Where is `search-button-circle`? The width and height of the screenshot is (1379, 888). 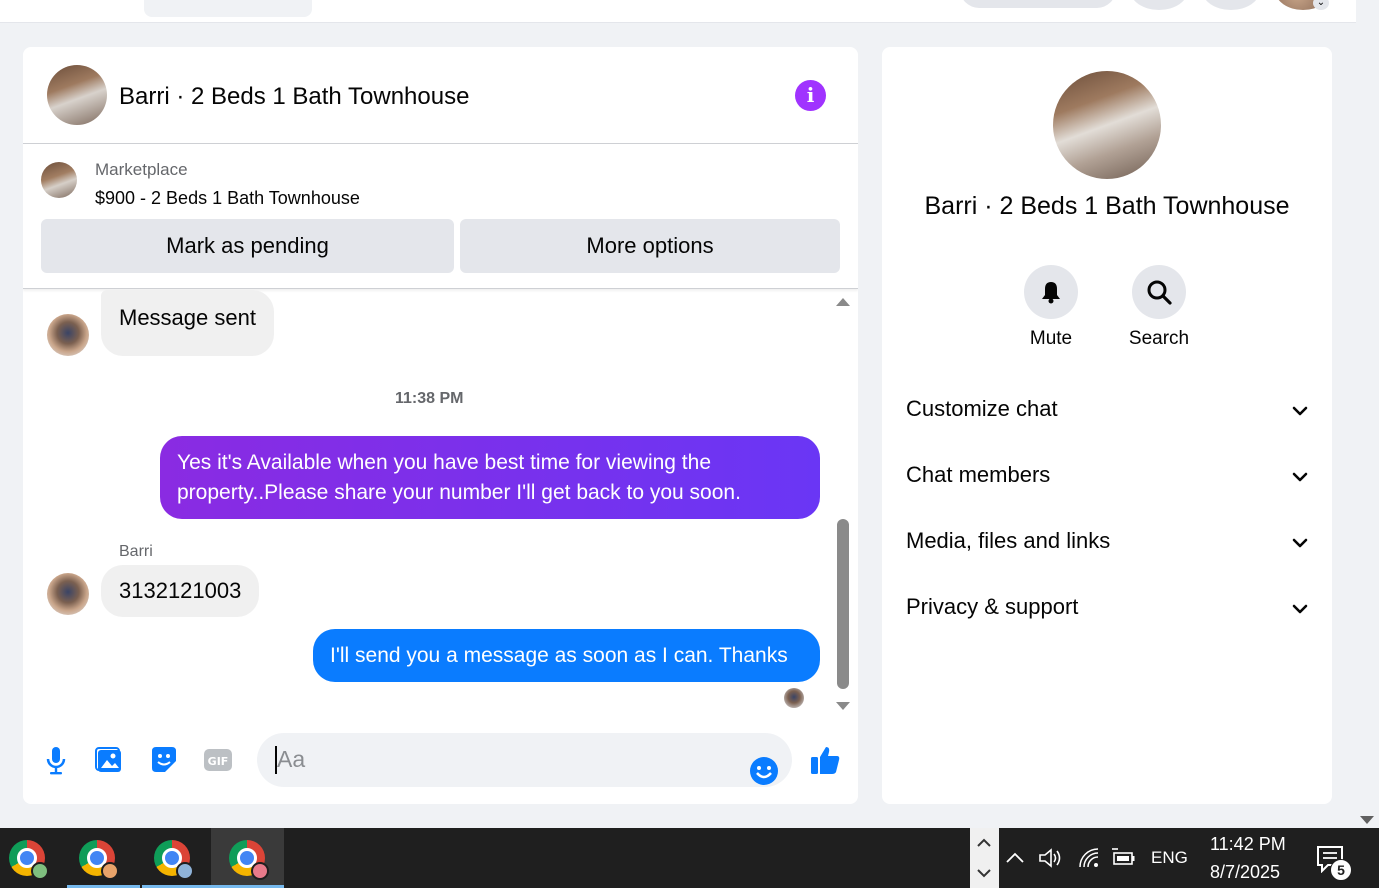 search-button-circle is located at coordinates (1159, 292).